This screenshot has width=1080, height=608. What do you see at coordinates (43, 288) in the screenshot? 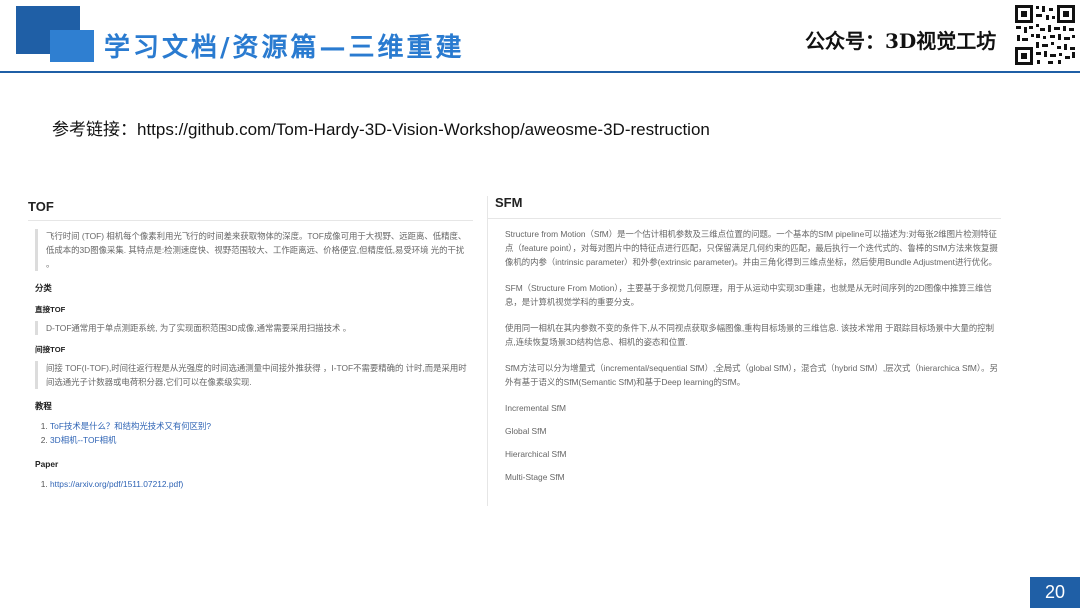
I see `tof-classify-heading: 分类` at bounding box center [43, 288].